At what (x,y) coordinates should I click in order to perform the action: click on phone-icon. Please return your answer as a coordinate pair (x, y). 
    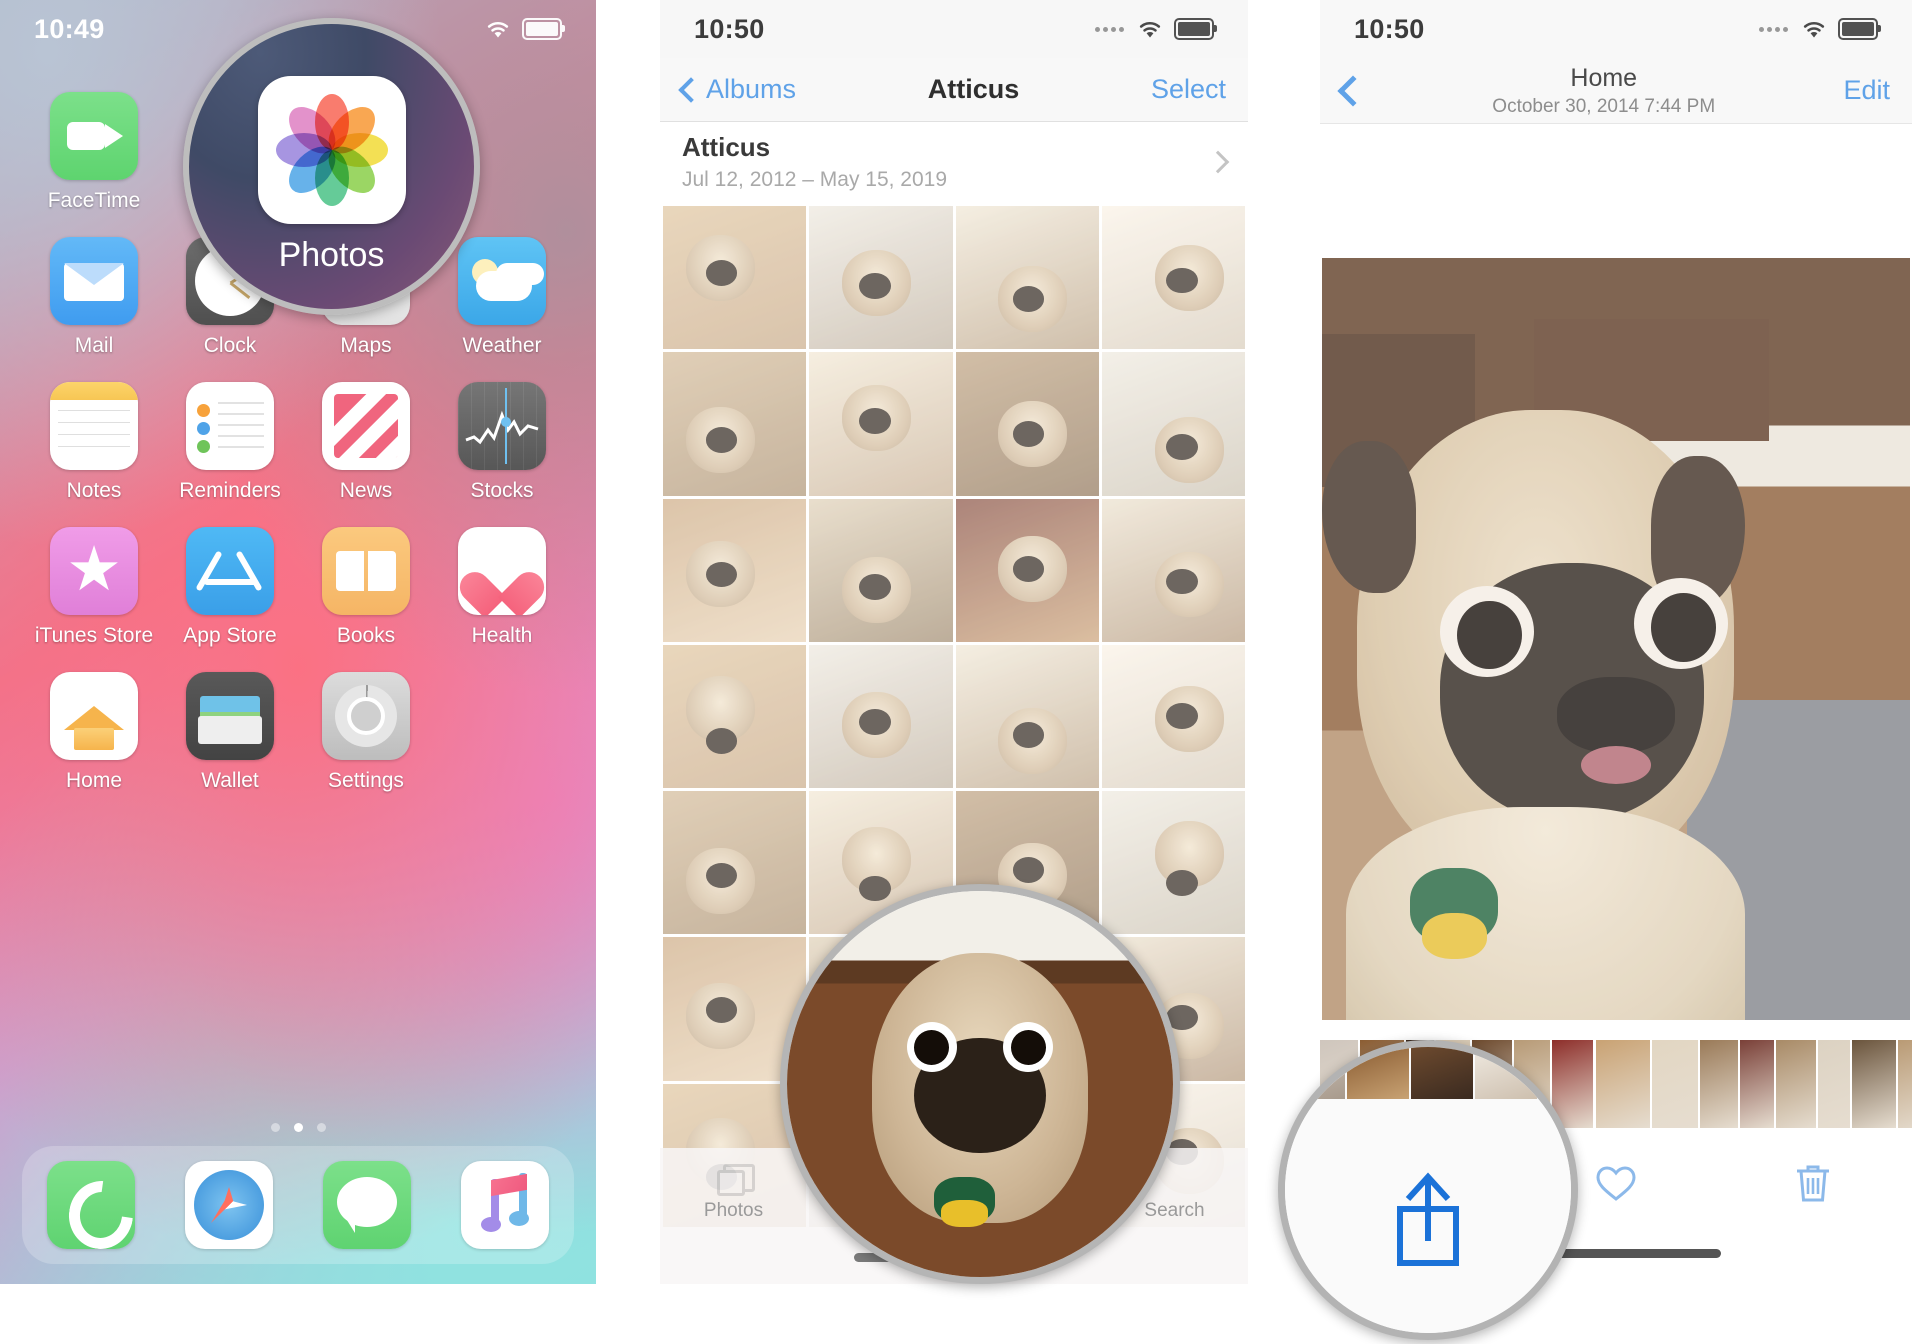
    Looking at the image, I should click on (91, 1205).